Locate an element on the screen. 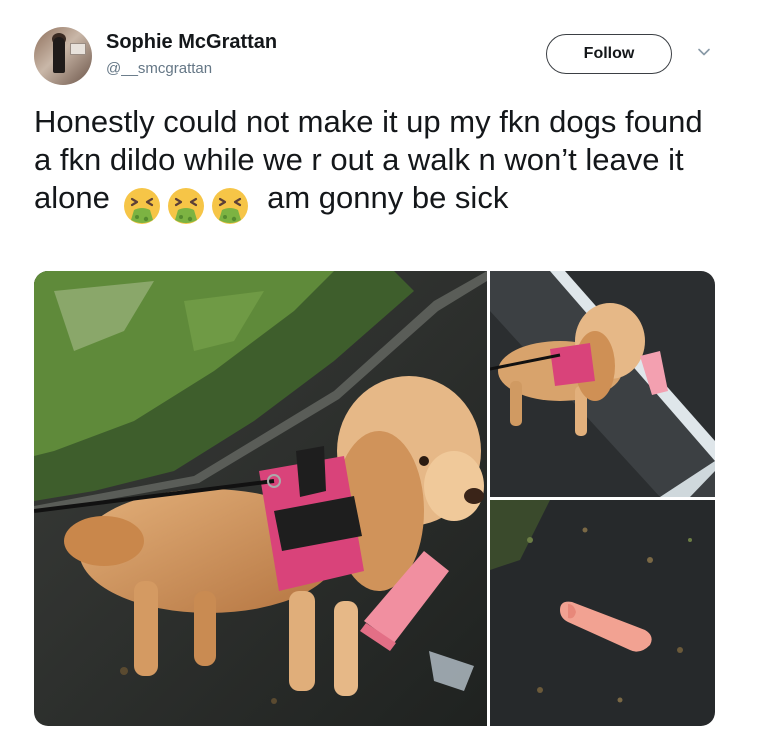 The width and height of the screenshot is (760, 737). chevron-down-icon is located at coordinates (704, 52).